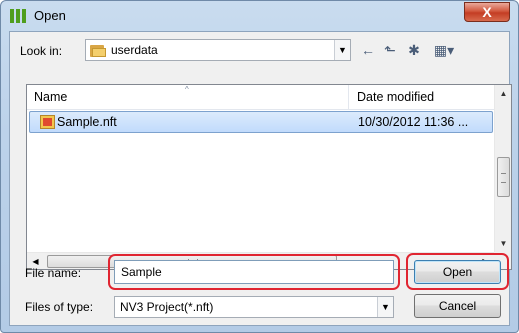  I want to click on file-name-cell: Sample.nft, so click(87, 122).